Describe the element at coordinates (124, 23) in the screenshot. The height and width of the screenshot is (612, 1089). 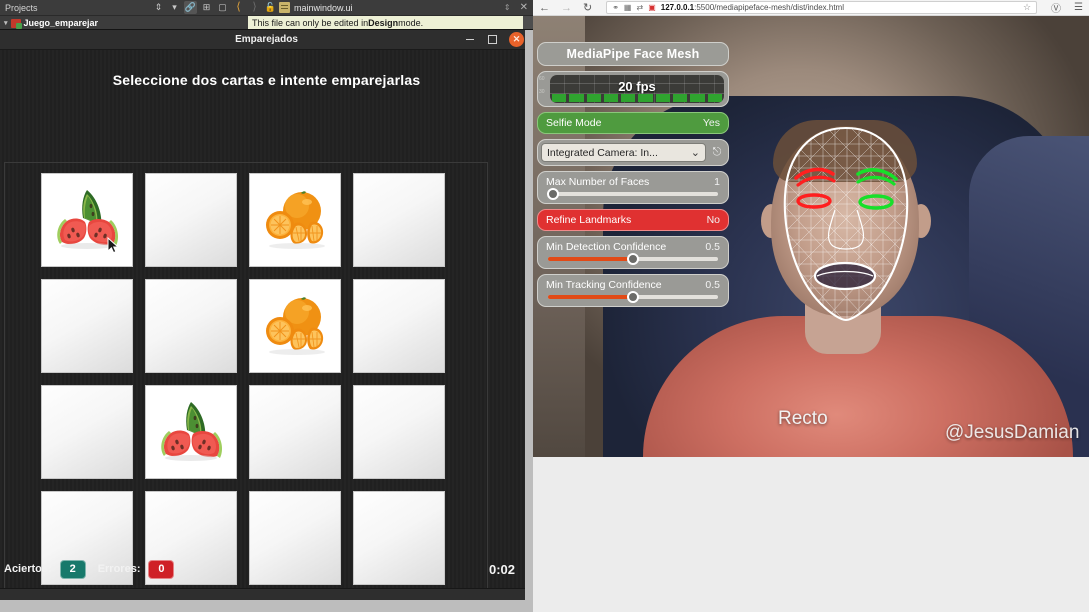
I see `project-tree-node: ▾ Juego_emparejar` at that location.